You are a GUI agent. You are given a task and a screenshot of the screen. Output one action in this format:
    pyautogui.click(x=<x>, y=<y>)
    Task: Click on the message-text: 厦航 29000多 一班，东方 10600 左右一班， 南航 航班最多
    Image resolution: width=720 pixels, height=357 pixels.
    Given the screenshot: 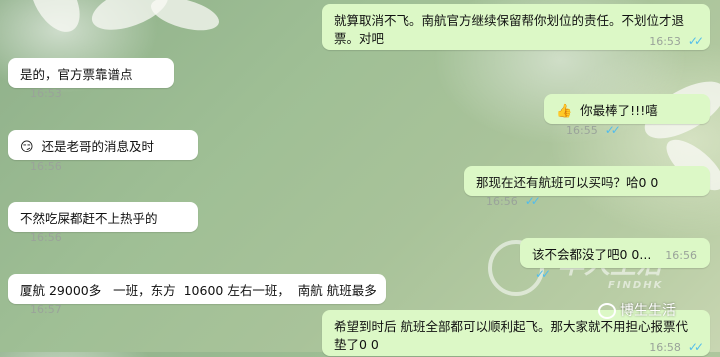 What is the action you would take?
    pyautogui.click(x=198, y=290)
    